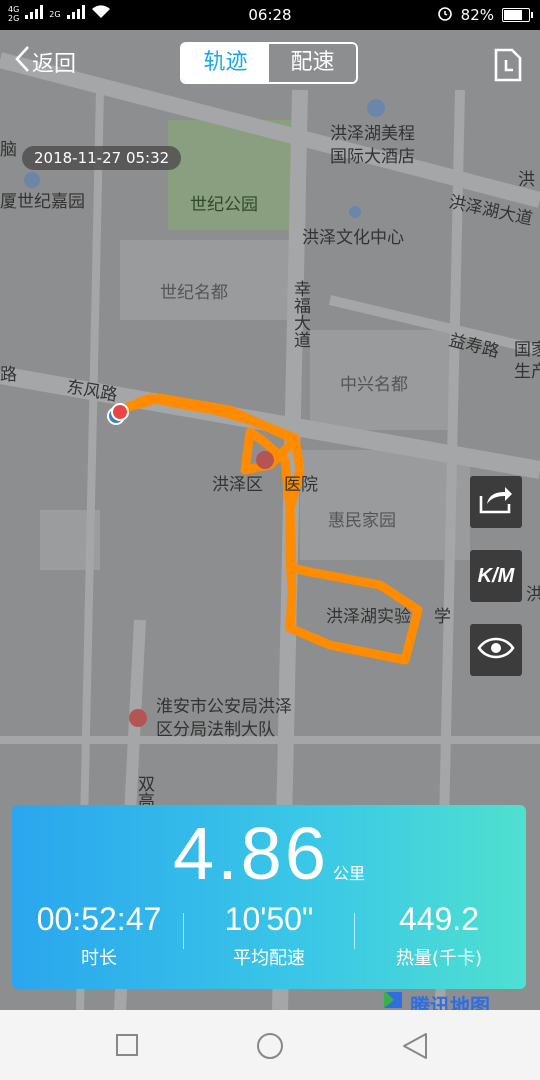  I want to click on home-icon, so click(270, 1048).